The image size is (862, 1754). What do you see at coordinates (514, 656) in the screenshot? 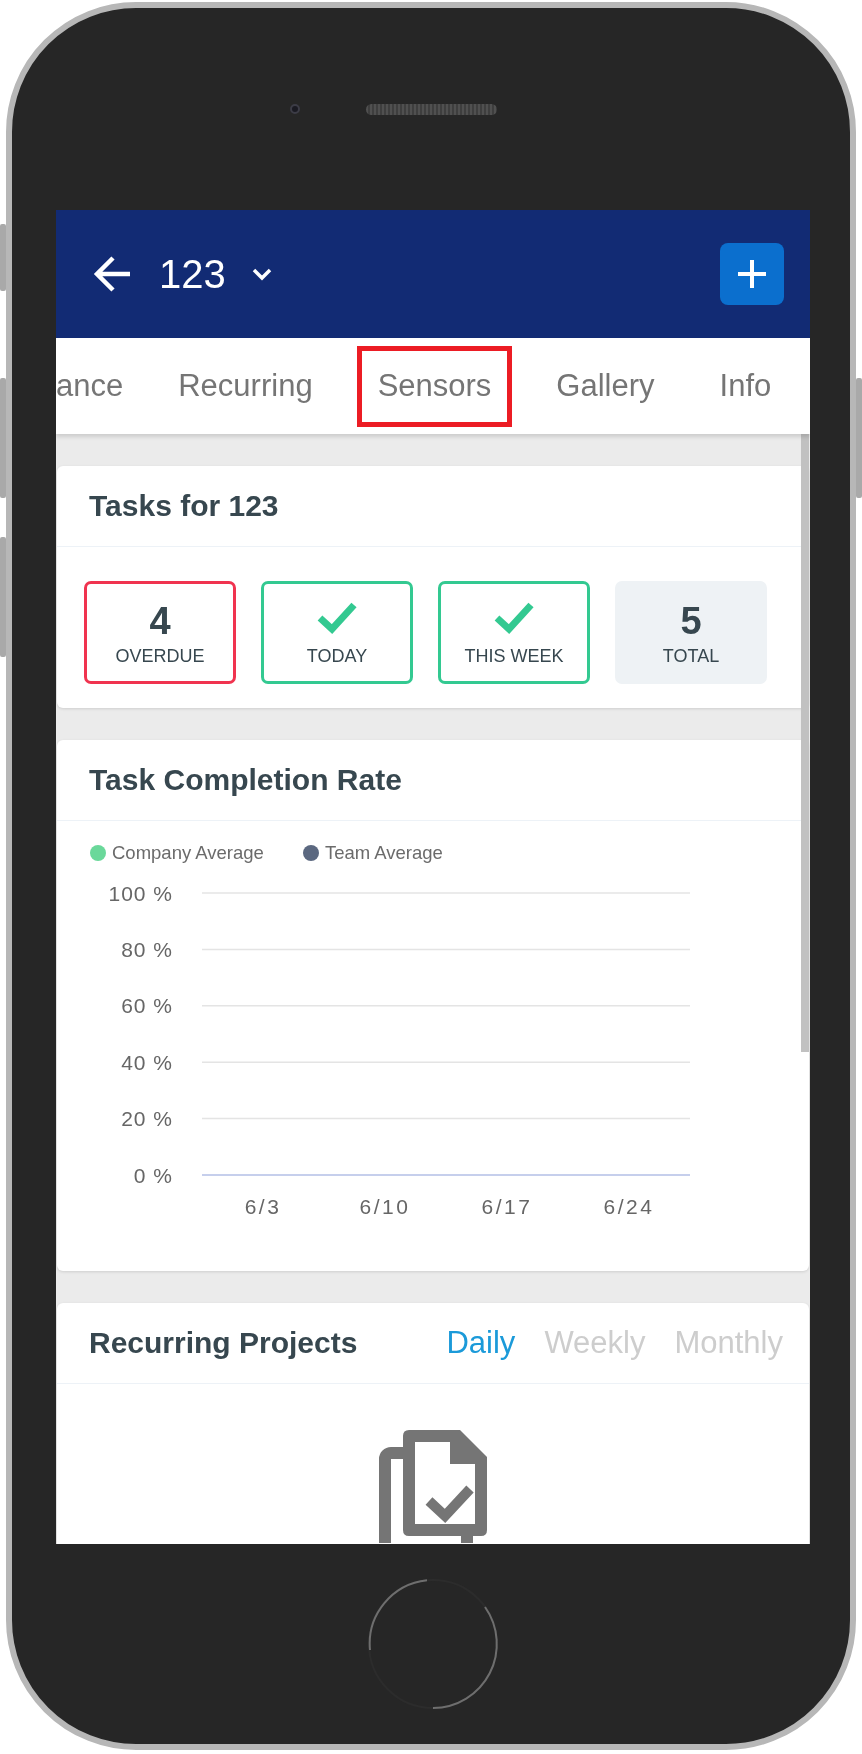
I see `stat-label: THIS WEEK` at bounding box center [514, 656].